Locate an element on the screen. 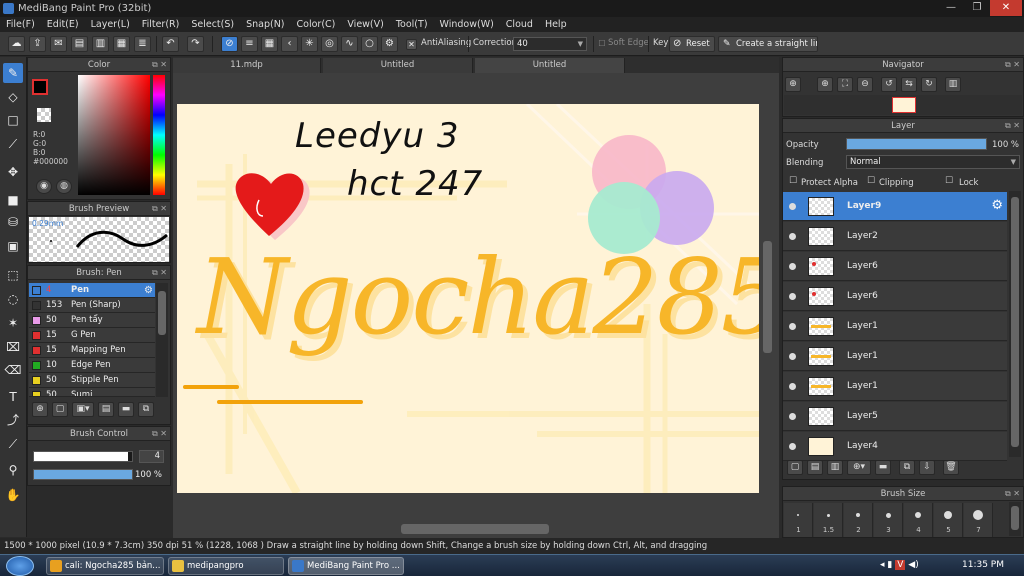 The width and height of the screenshot is (1024, 576). foreground-color-swatch is located at coordinates (40, 87).